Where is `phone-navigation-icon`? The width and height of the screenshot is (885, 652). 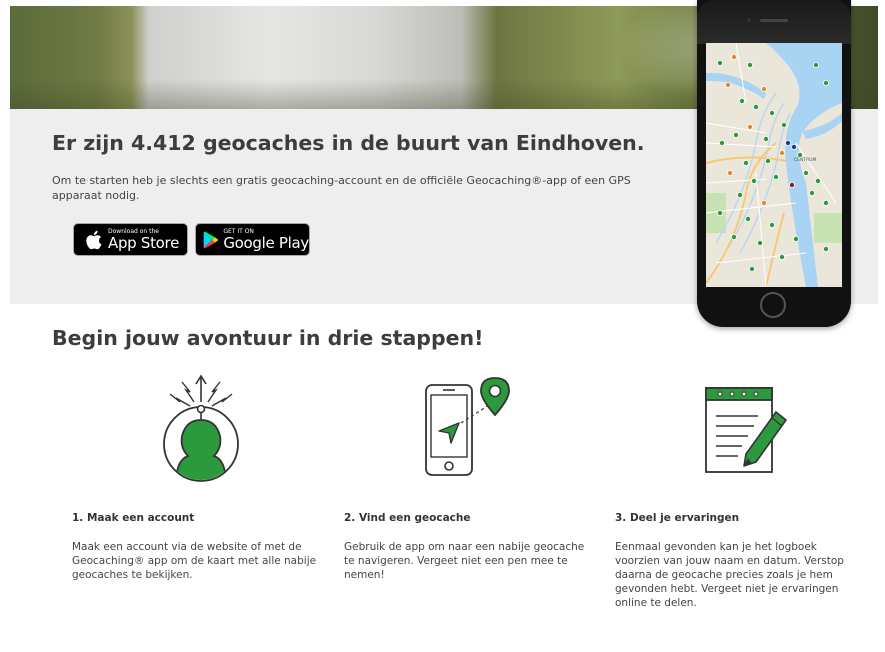 phone-navigation-icon is located at coordinates (467, 426).